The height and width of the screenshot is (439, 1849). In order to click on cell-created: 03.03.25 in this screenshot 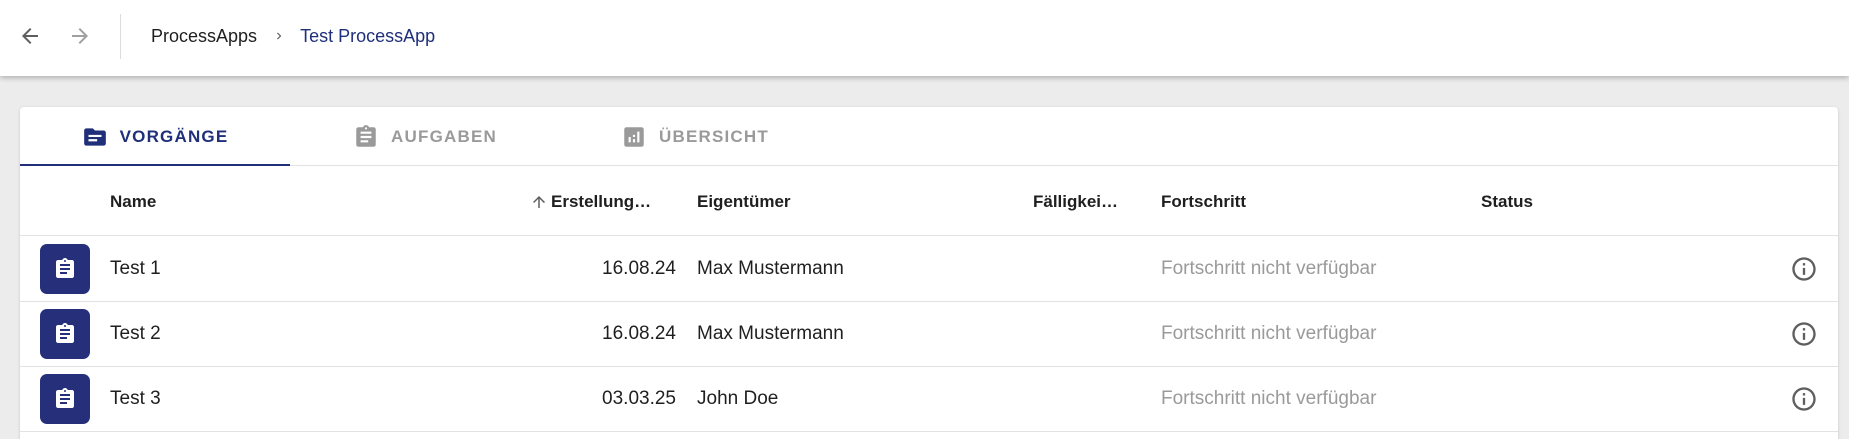, I will do `click(639, 398)`.